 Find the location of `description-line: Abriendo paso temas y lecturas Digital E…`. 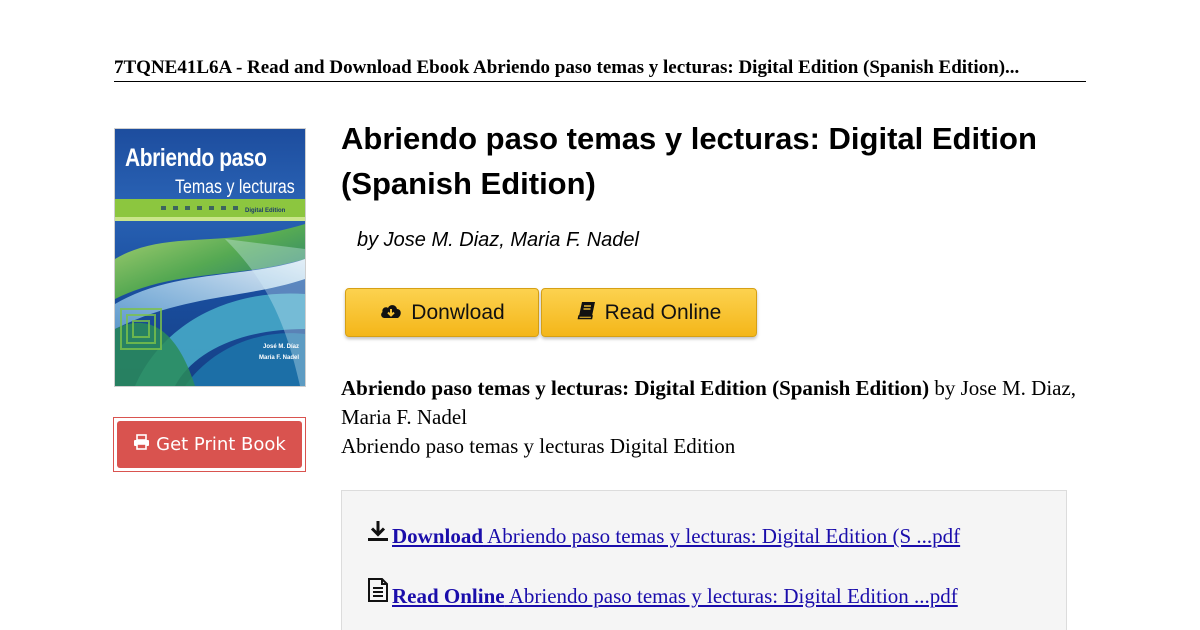

description-line: Abriendo paso temas y lecturas Digital E… is located at coordinates (538, 446).